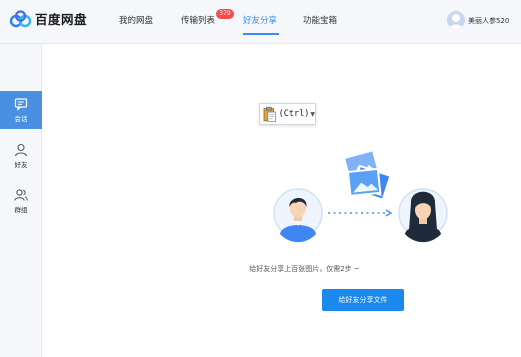 The height and width of the screenshot is (357, 521). What do you see at coordinates (312, 114) in the screenshot?
I see `dropdown-arrow-icon: ▼` at bounding box center [312, 114].